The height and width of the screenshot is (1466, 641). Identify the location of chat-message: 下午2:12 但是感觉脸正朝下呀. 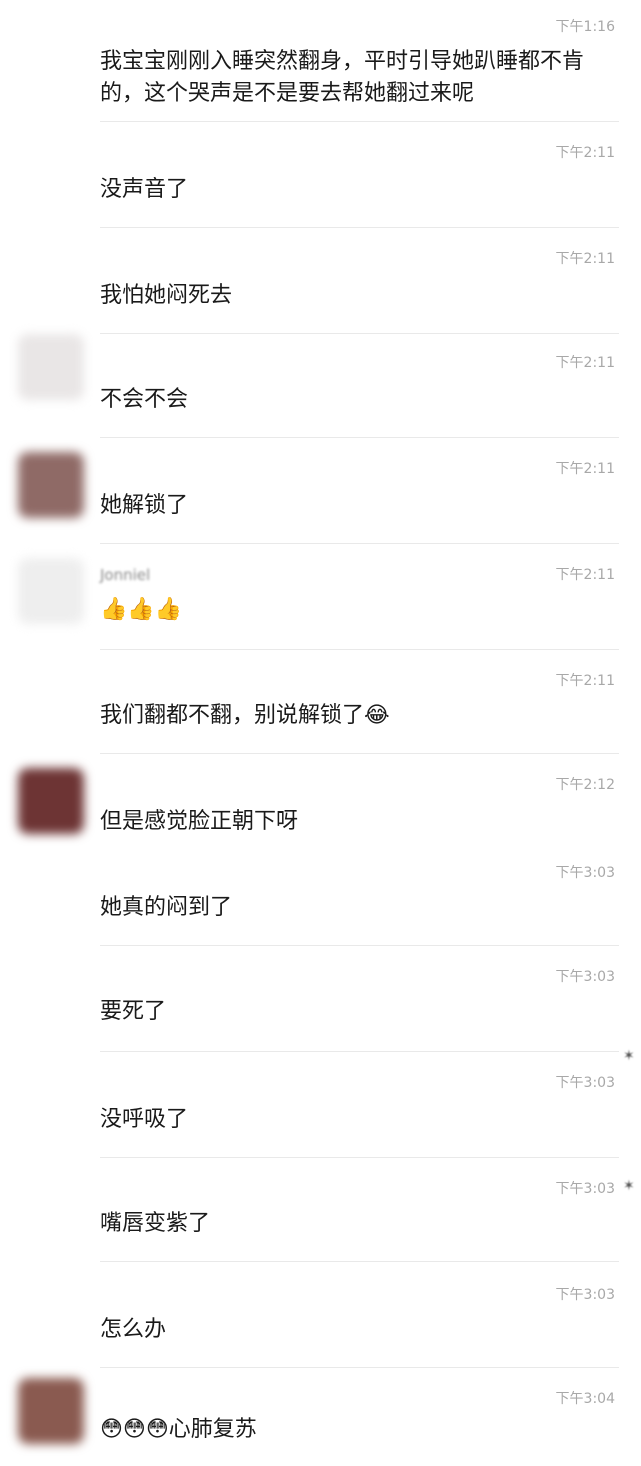
(320, 799).